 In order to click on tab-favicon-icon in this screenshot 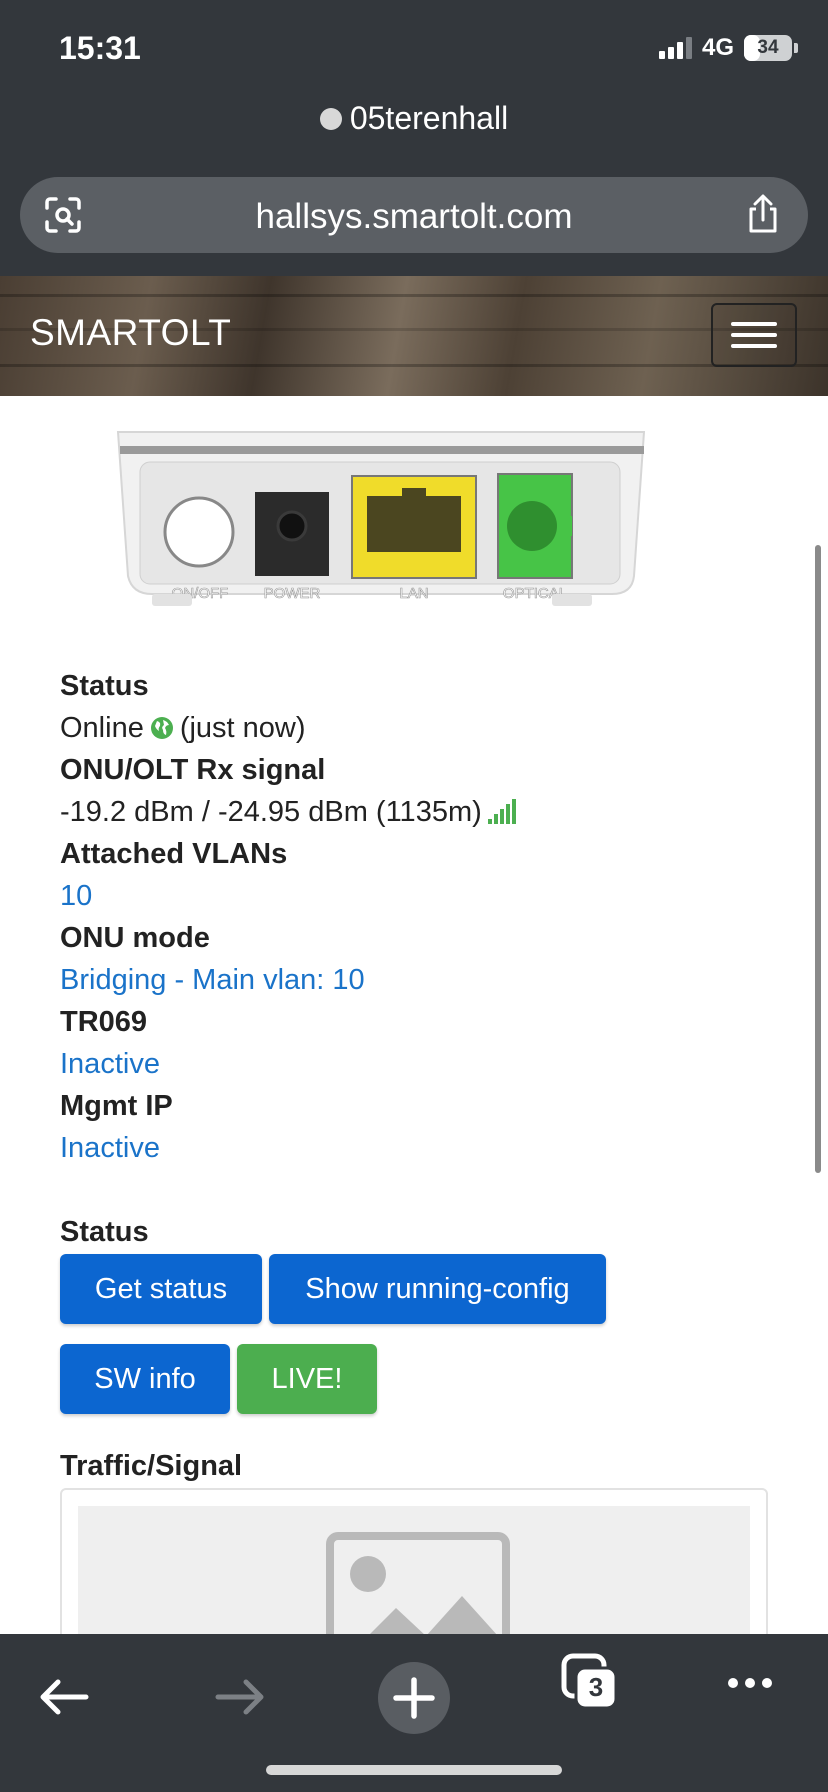, I will do `click(330, 119)`.